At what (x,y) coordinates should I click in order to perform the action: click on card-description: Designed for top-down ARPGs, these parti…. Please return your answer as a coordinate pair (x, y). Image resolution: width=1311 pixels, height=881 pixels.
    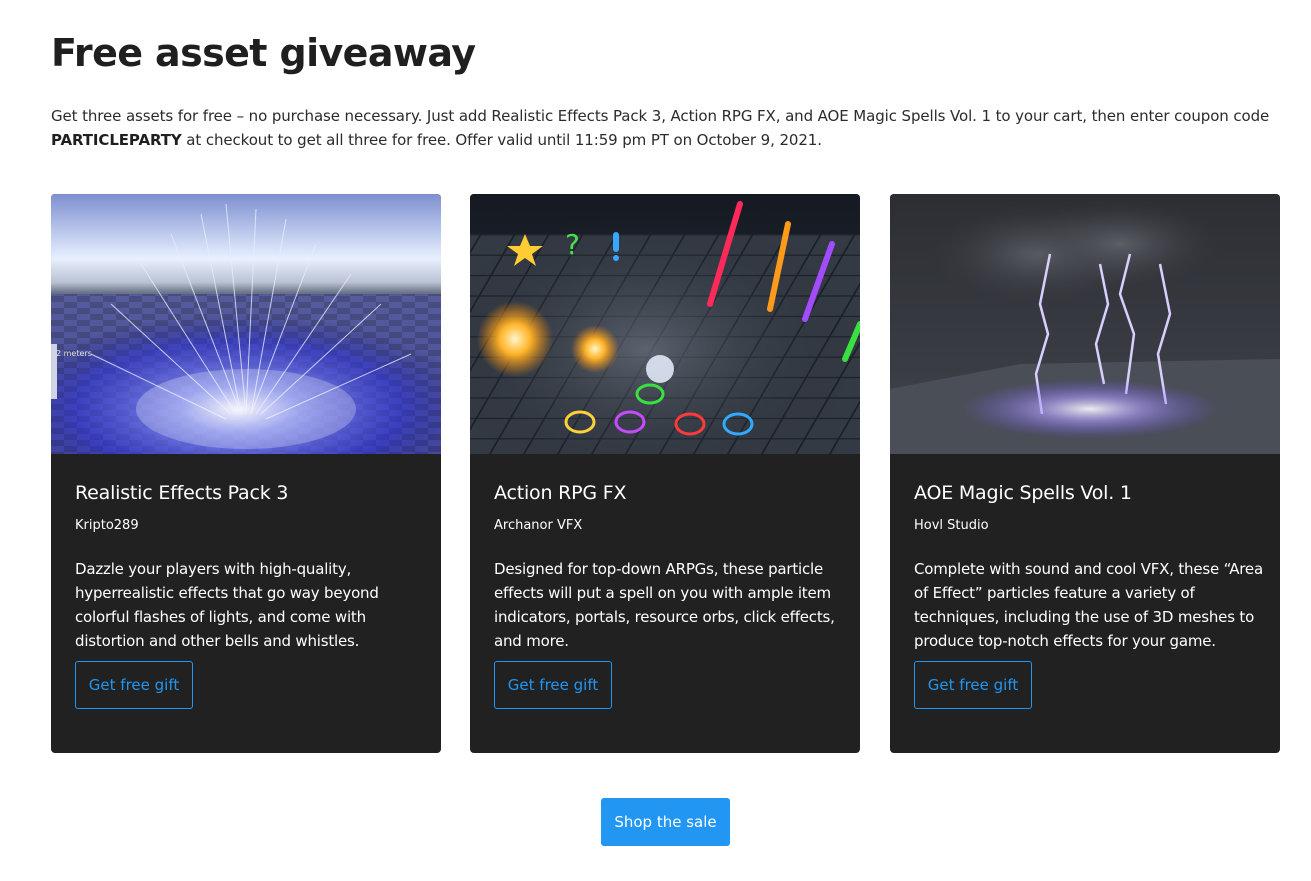
    Looking at the image, I should click on (664, 605).